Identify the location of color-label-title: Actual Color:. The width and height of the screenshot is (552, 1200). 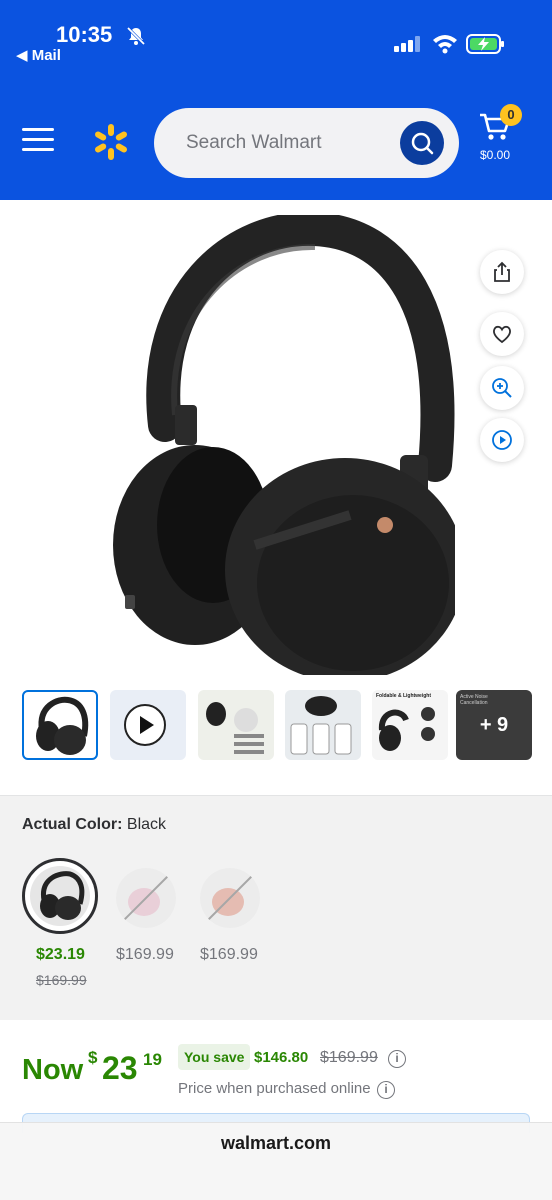
(72, 824).